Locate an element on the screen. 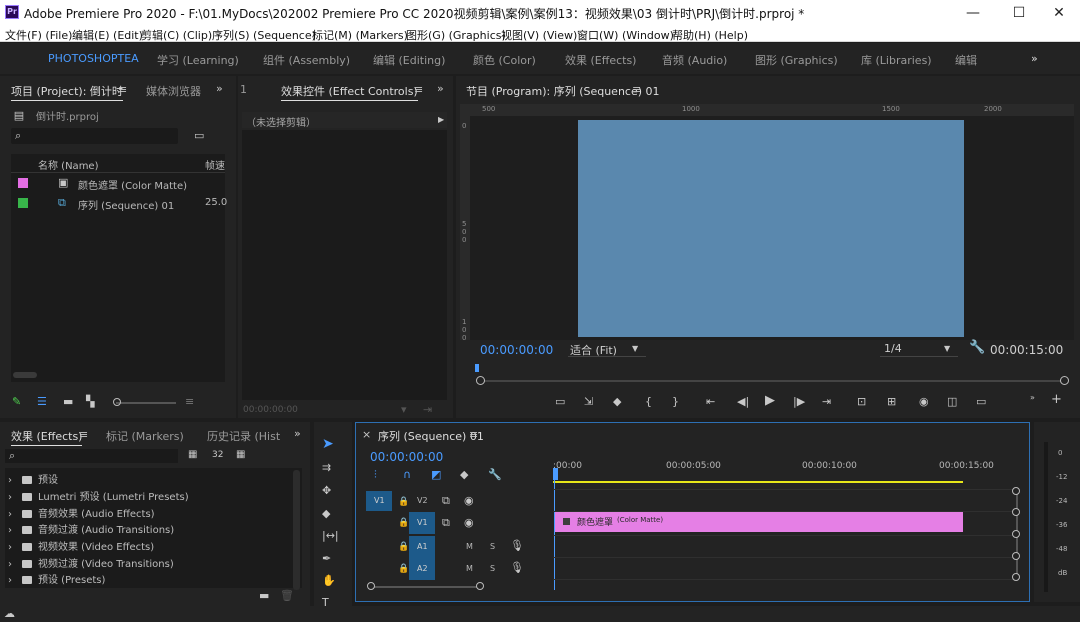  magnet-icon: ∩ is located at coordinates (407, 475).